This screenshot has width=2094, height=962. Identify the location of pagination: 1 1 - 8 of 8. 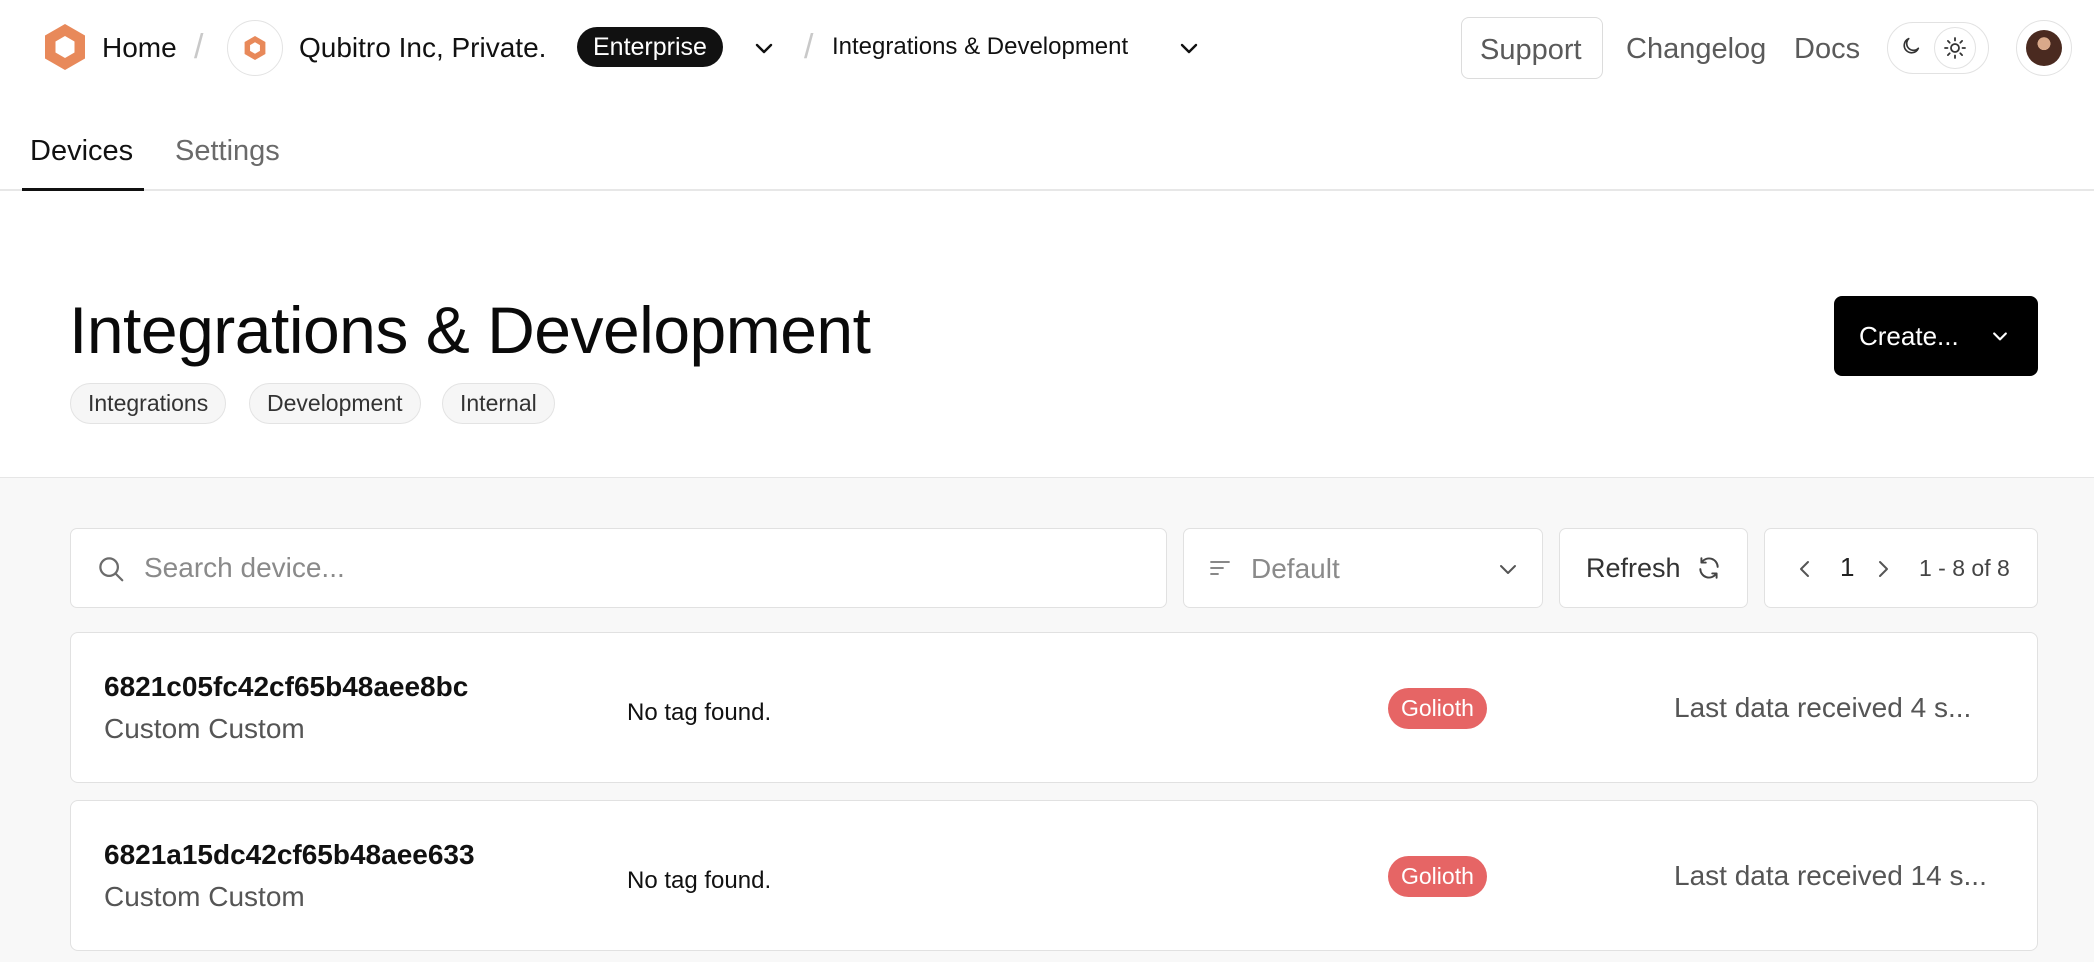
(1901, 568).